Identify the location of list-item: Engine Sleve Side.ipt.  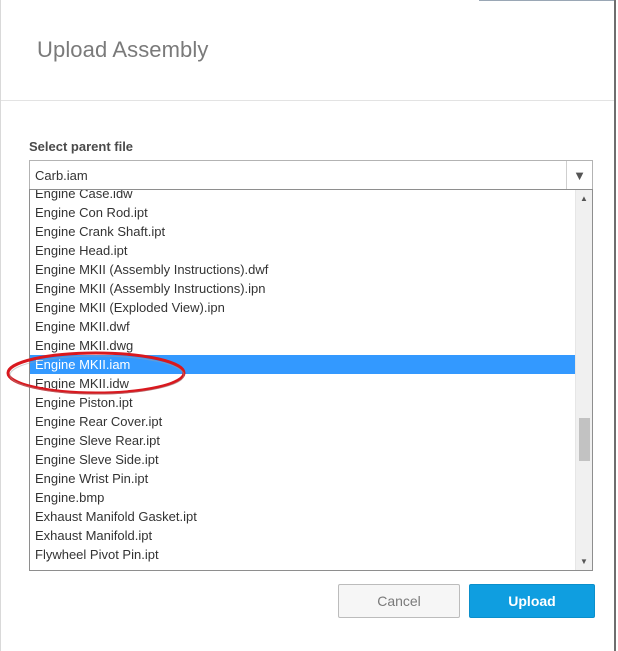
(302, 459).